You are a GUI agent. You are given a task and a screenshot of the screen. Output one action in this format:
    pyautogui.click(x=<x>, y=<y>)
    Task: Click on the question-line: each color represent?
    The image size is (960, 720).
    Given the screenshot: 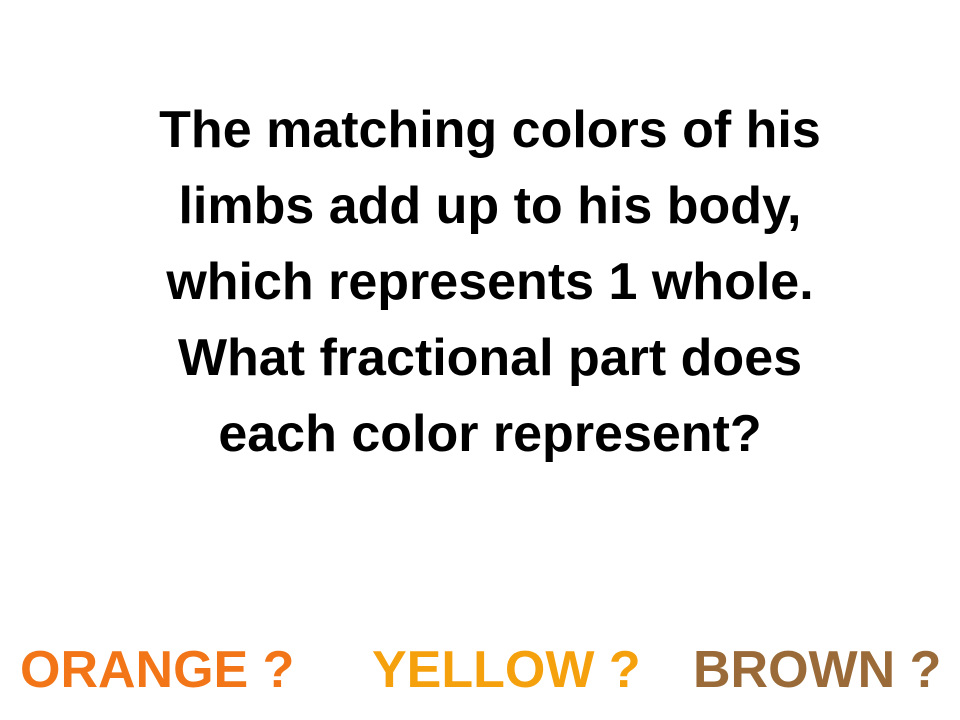 What is the action you would take?
    pyautogui.click(x=490, y=434)
    